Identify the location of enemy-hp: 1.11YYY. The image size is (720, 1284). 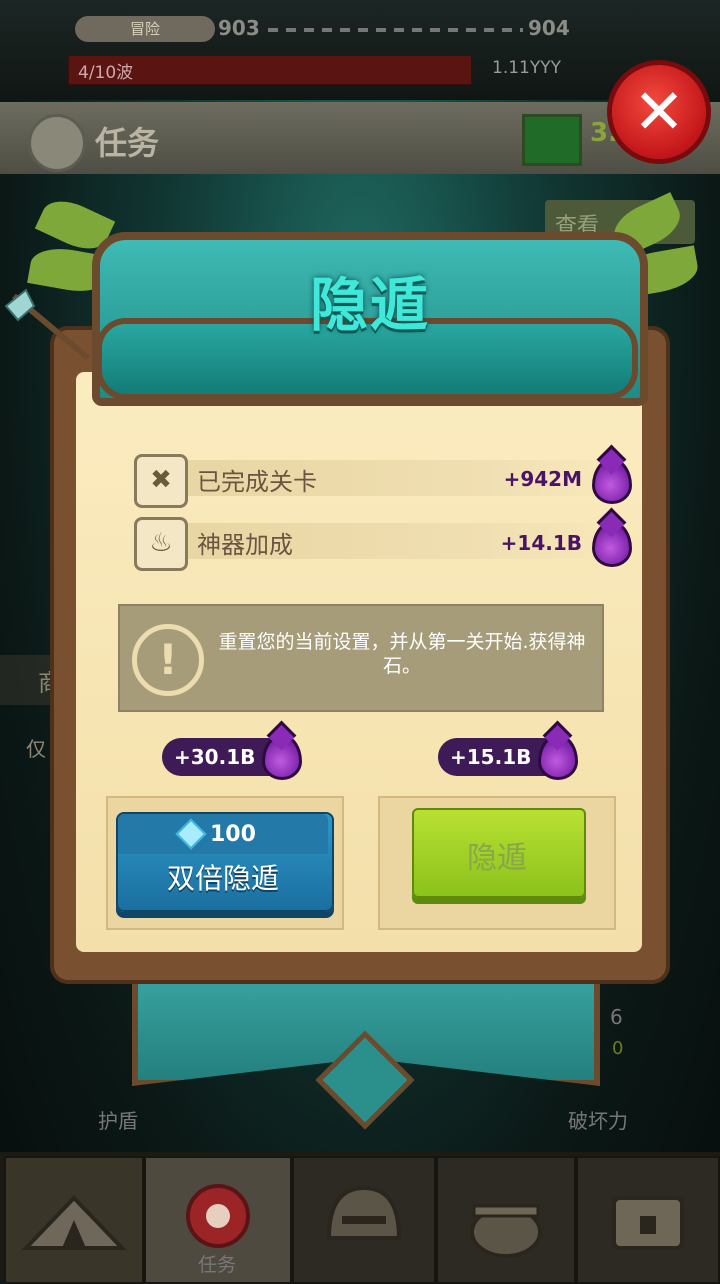
(527, 68).